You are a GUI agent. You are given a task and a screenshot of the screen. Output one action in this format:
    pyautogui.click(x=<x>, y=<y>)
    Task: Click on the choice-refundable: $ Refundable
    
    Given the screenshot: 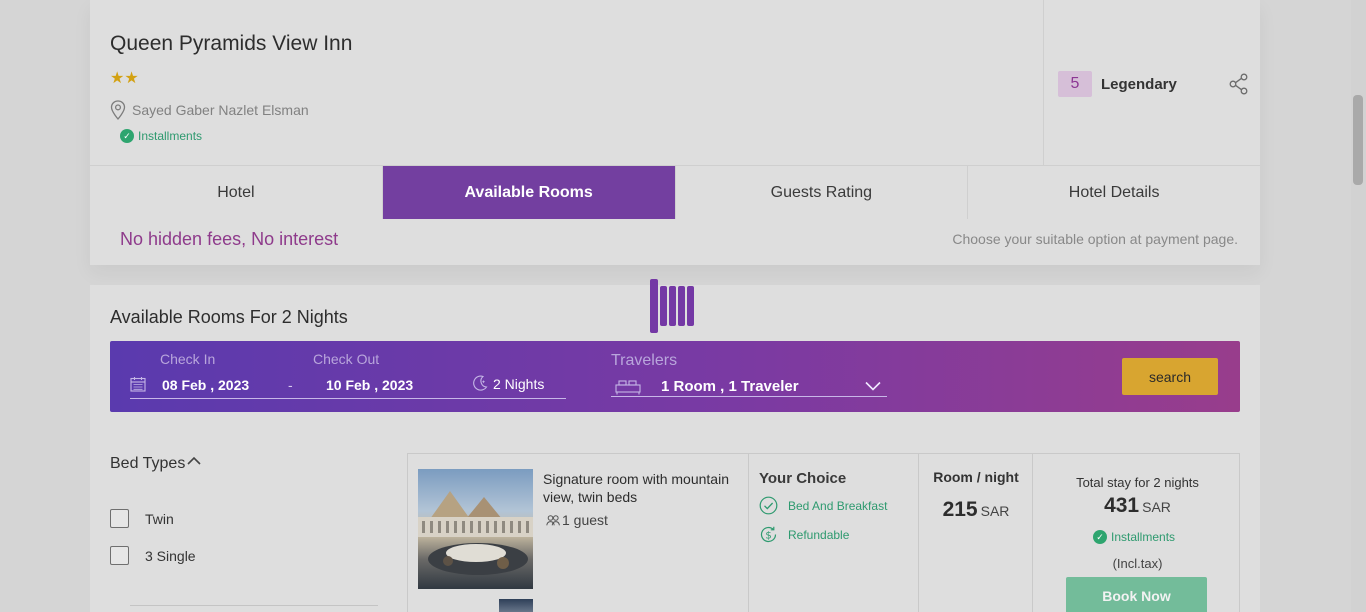 What is the action you would take?
    pyautogui.click(x=804, y=534)
    